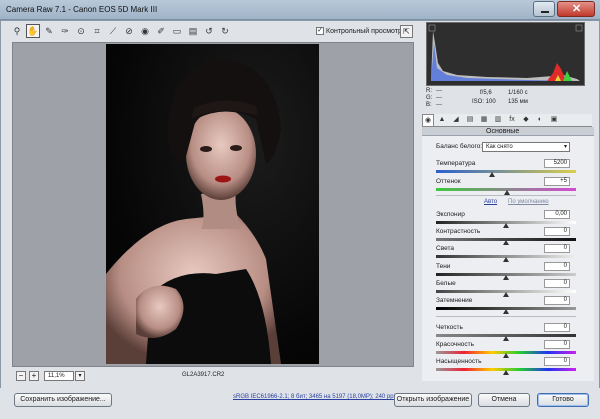 Image resolution: width=600 pixels, height=419 pixels. Describe the element at coordinates (545, 12) in the screenshot. I see `minimize-icon` at that location.